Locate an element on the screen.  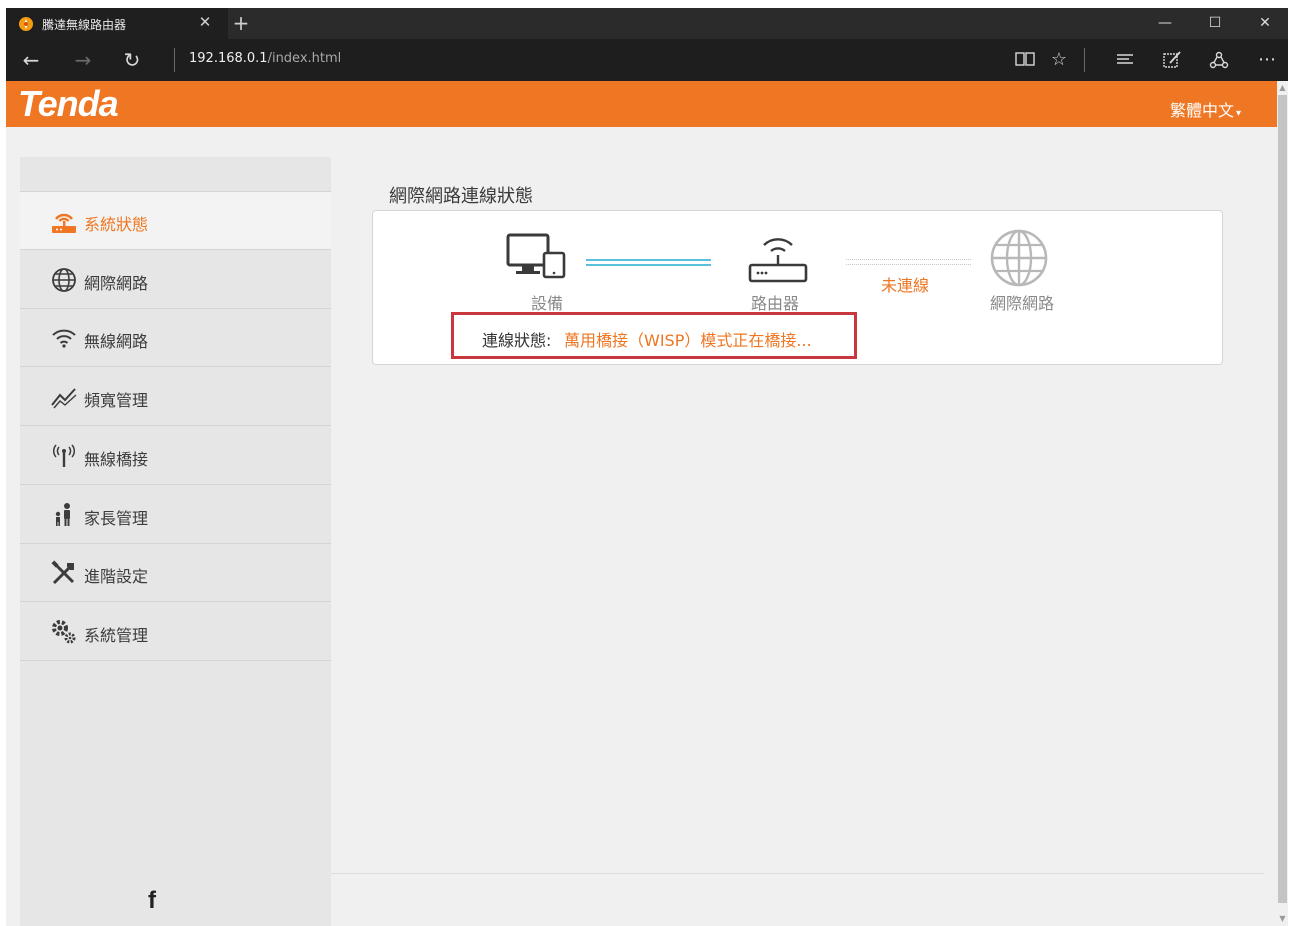
browser-tab-bar: 騰達無線路由器 ✕ + — ☐ ✕ is located at coordinates (647, 23).